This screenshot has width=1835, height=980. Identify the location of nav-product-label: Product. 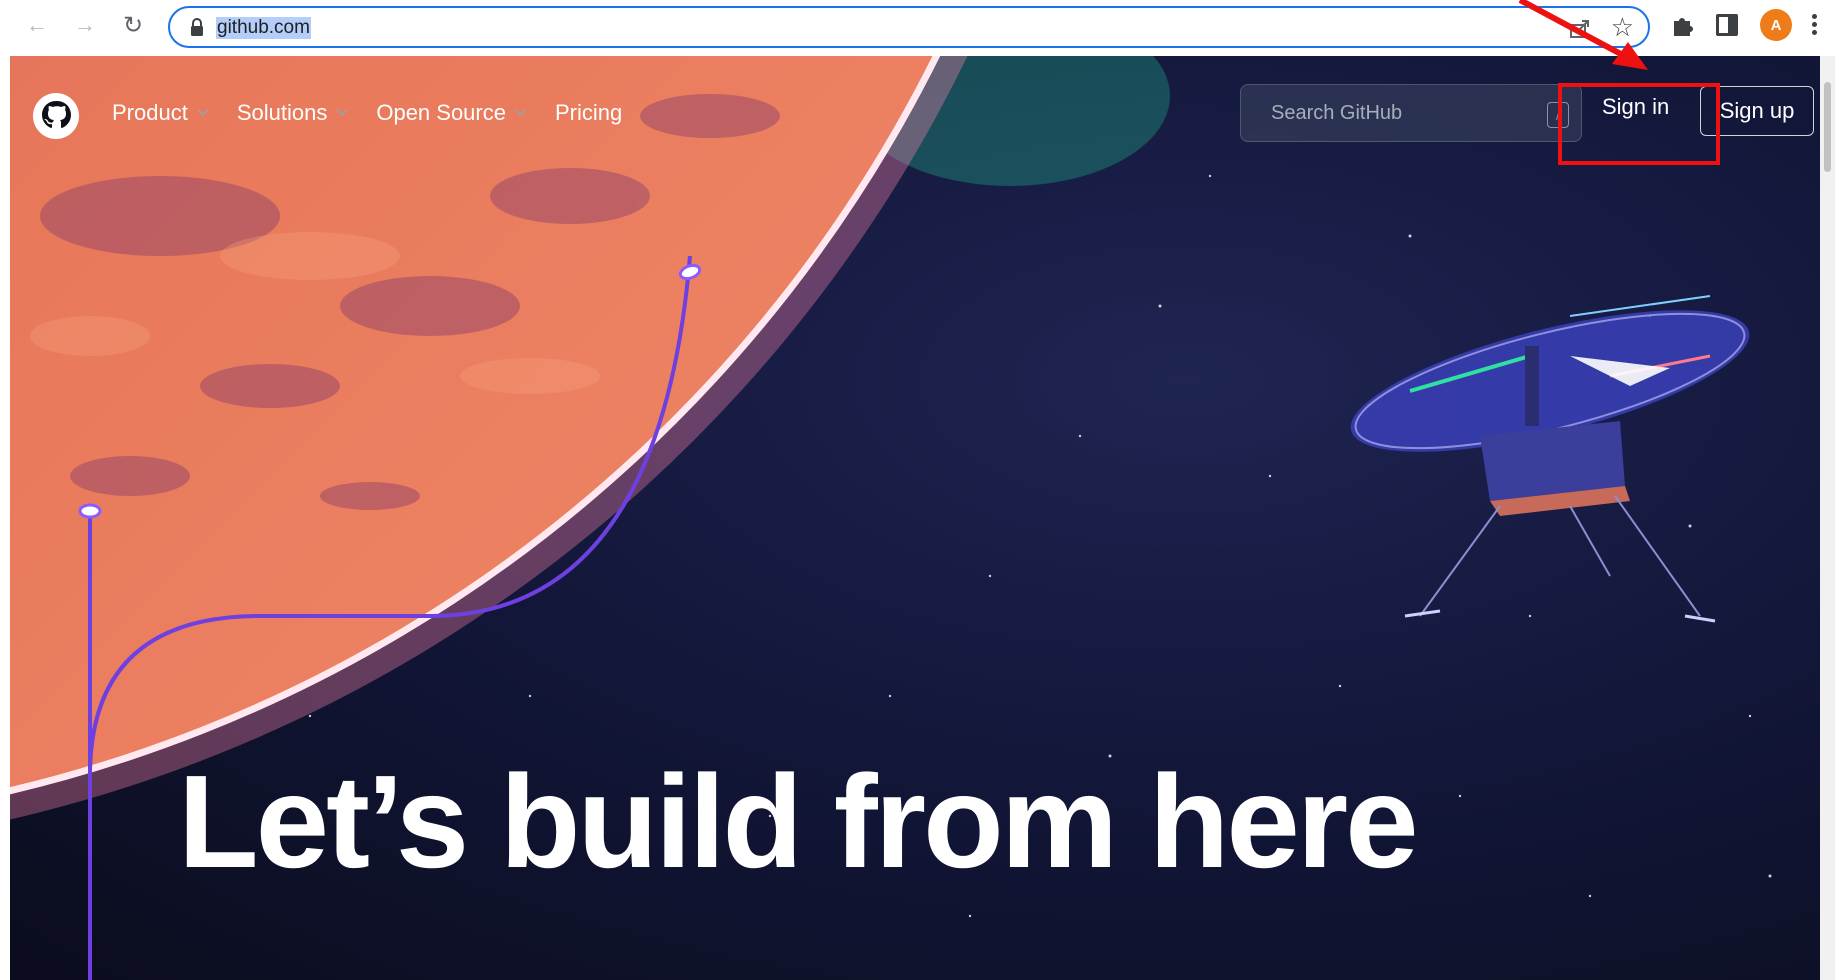
(150, 112).